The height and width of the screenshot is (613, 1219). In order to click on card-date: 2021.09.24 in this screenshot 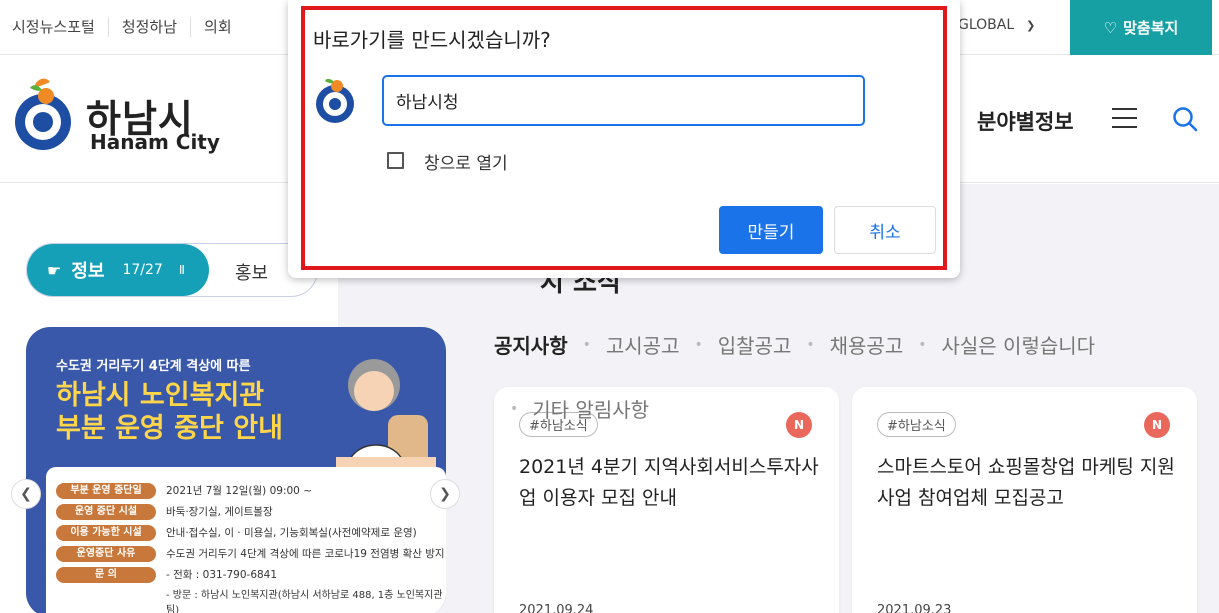, I will do `click(556, 608)`.